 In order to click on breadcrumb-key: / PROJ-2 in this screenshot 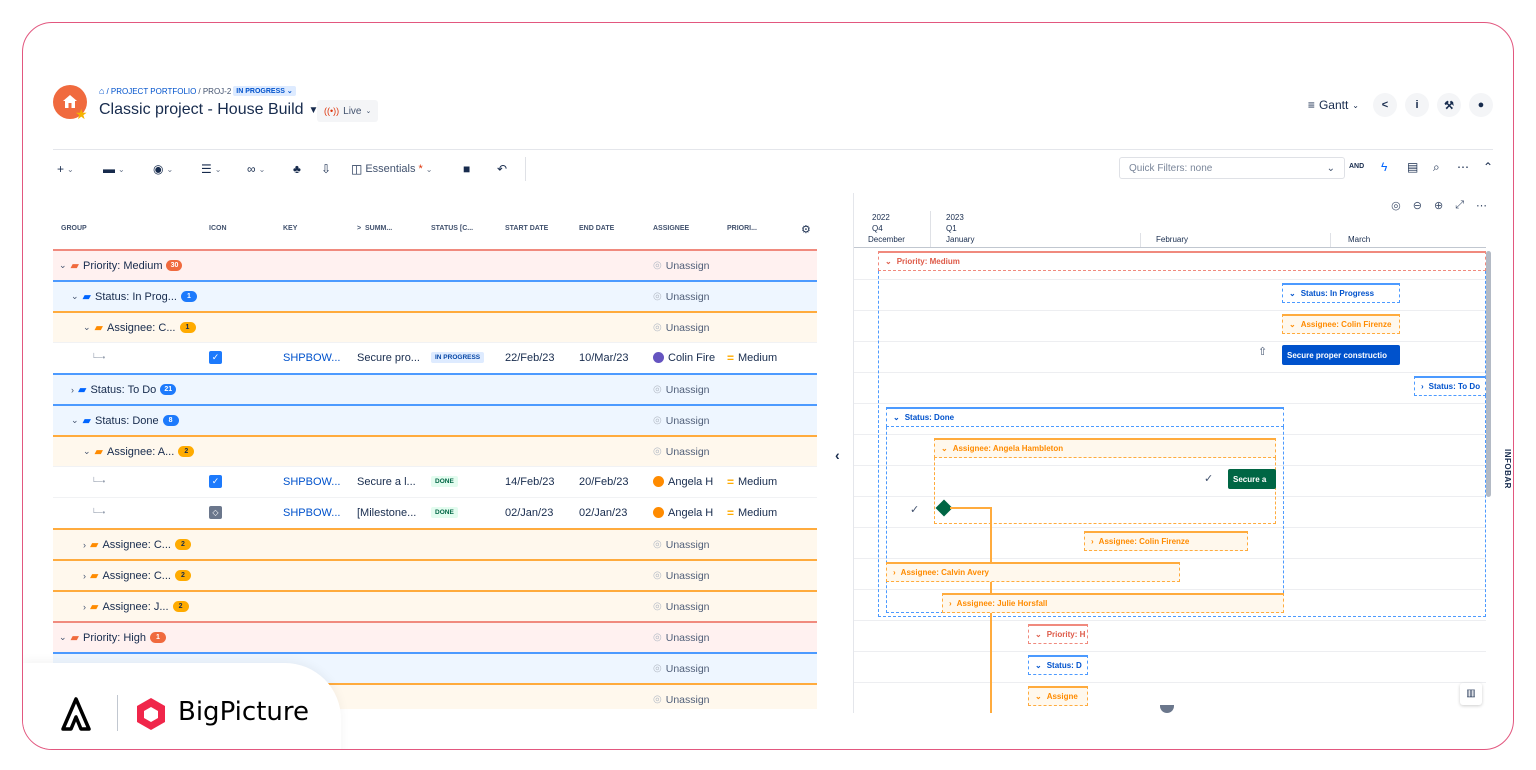, I will do `click(214, 91)`.